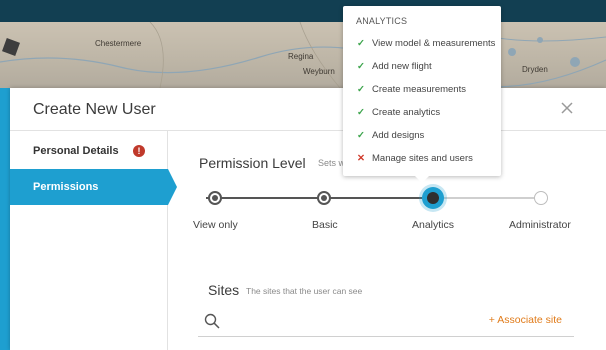 The height and width of the screenshot is (350, 606). I want to click on top-bar, so click(303, 11).